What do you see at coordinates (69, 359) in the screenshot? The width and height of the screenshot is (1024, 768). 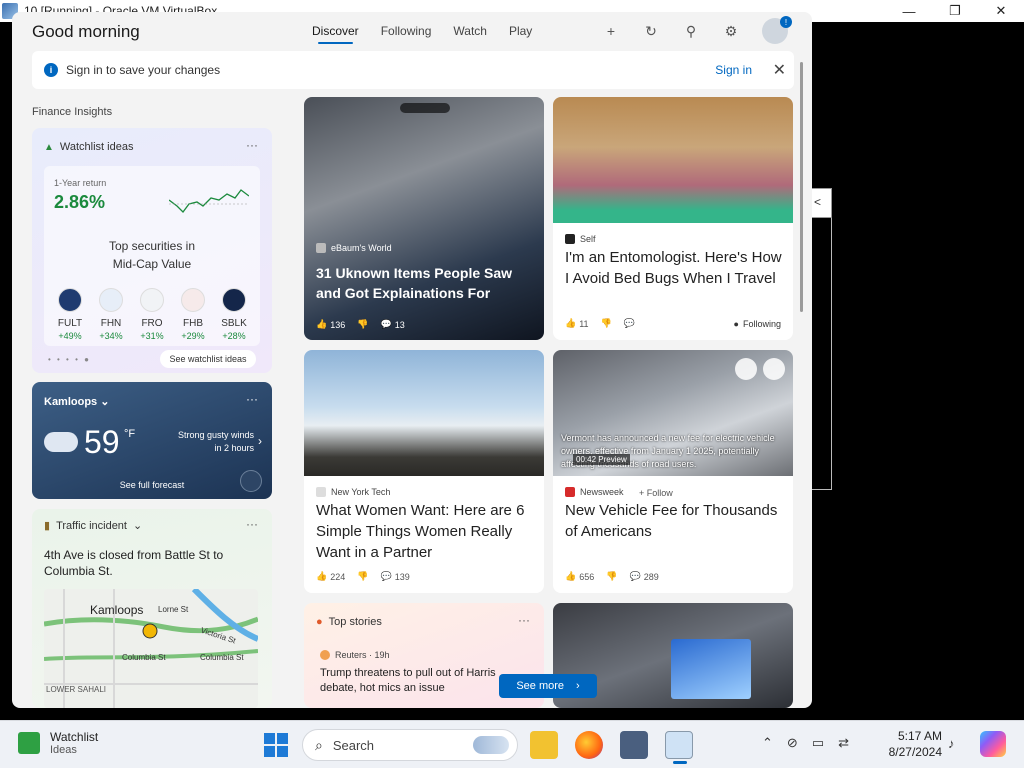 I see `carousel-pager: • • • • ●` at bounding box center [69, 359].